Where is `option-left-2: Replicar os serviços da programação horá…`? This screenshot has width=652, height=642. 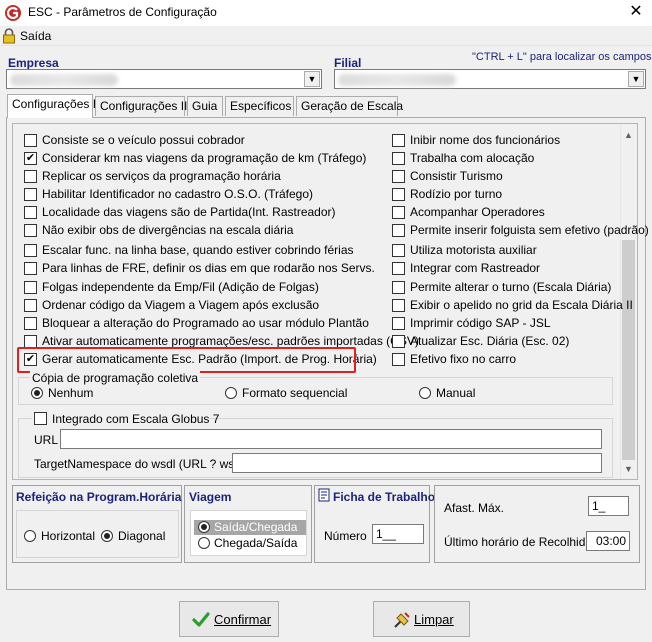
option-left-2: Replicar os serviços da programação horá… is located at coordinates (194, 176).